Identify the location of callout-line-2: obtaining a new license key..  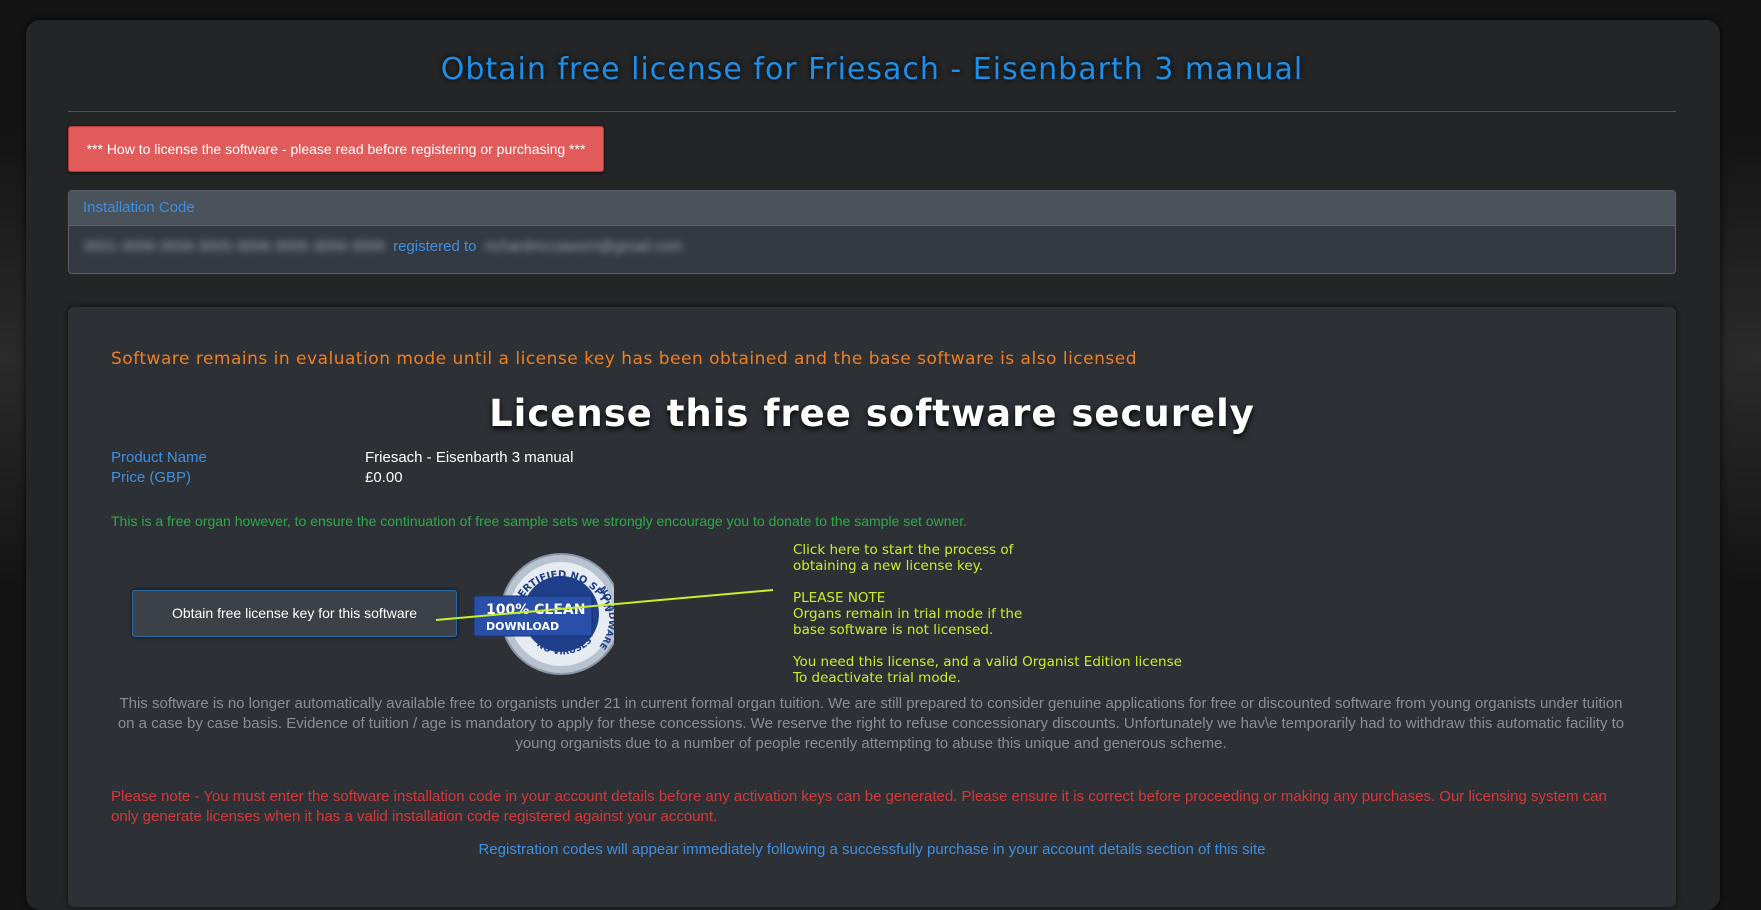
(888, 566).